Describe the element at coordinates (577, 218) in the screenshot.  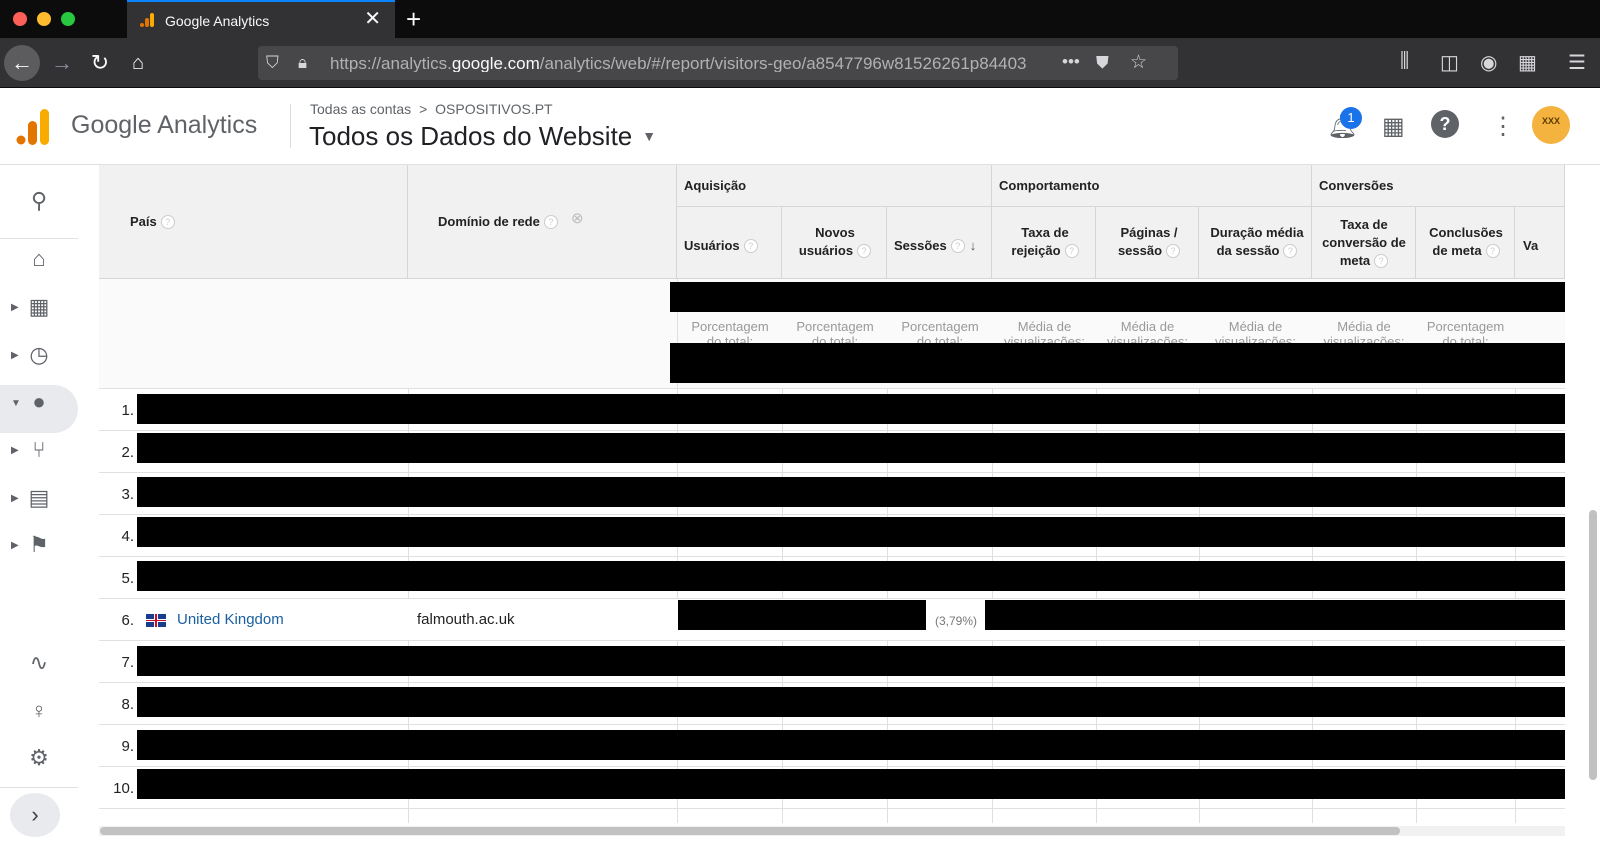
I see `remove-dimension-icon: ⊗` at that location.